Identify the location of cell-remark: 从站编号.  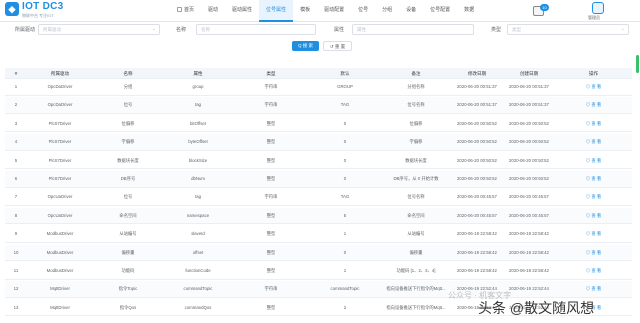
(416, 234).